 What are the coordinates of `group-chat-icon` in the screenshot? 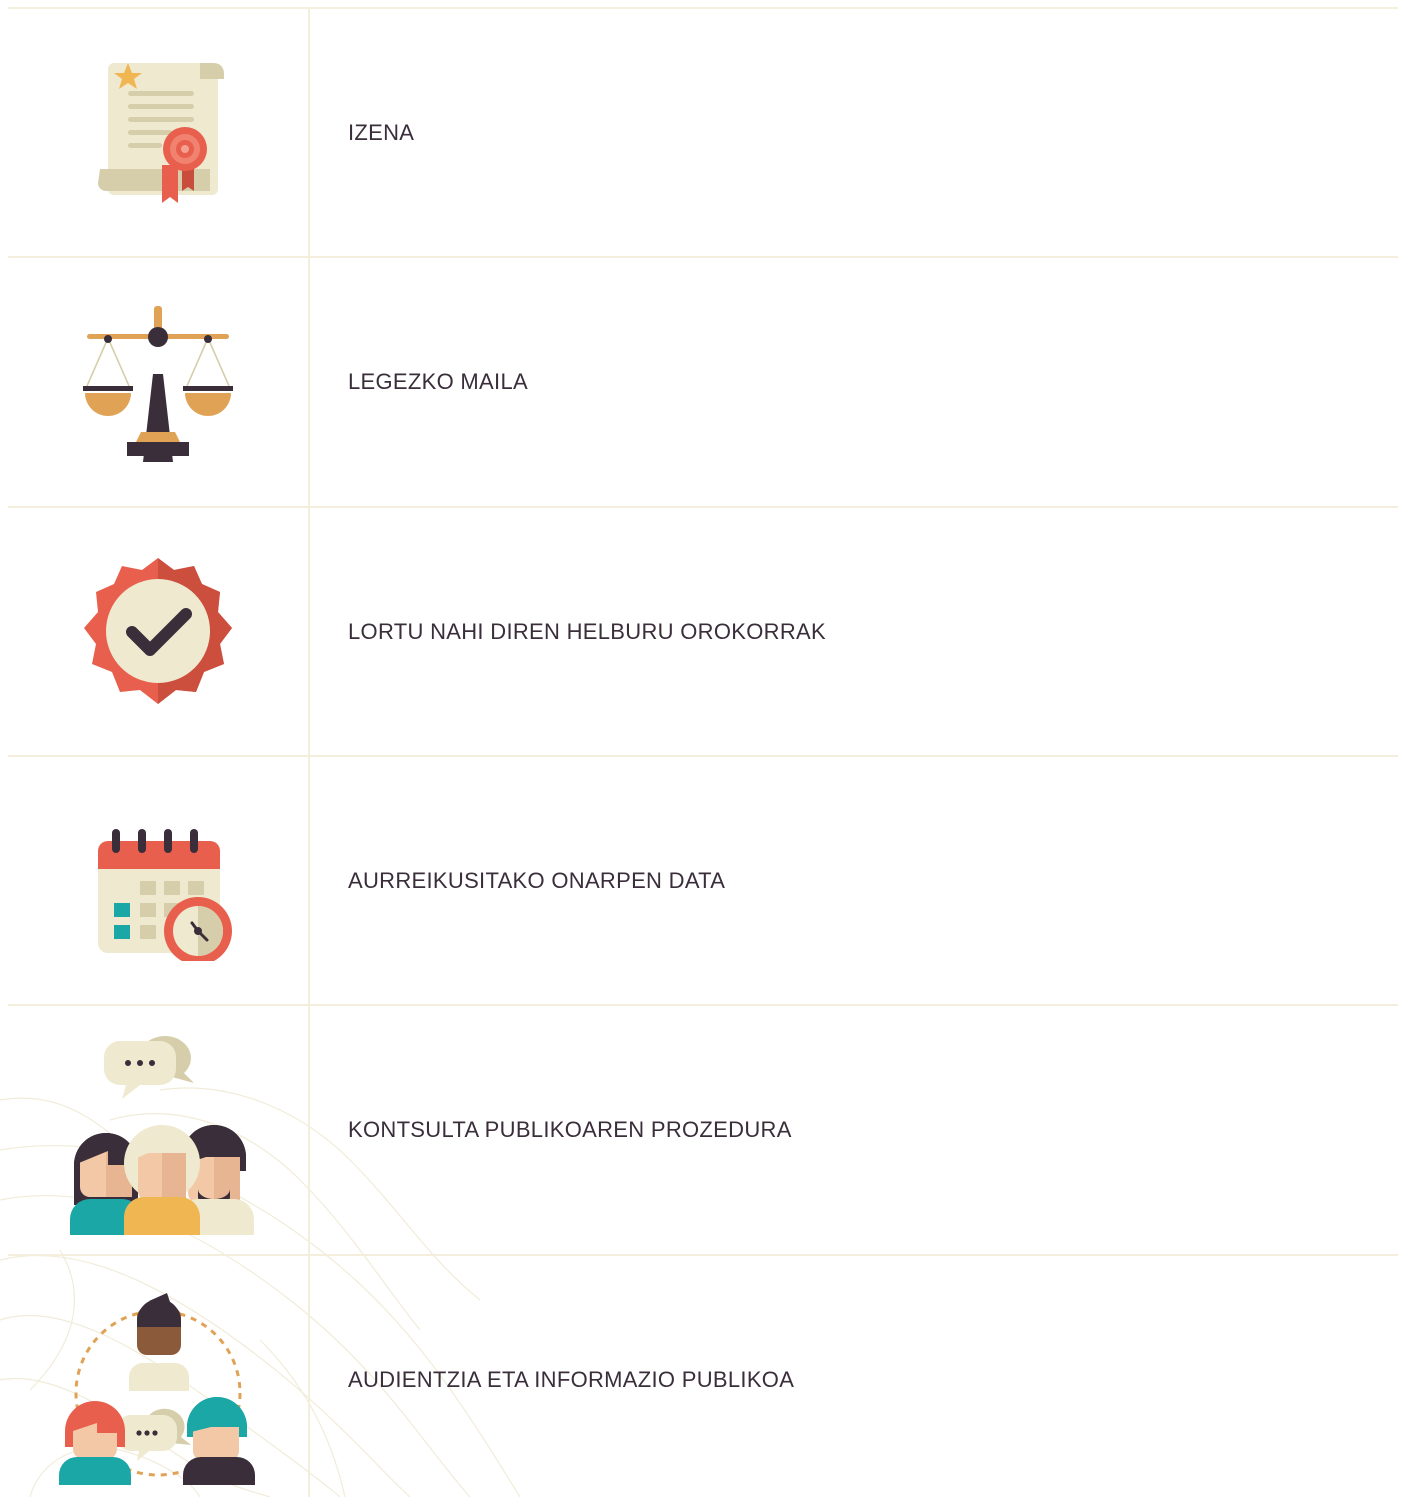 It's located at (162, 1135).